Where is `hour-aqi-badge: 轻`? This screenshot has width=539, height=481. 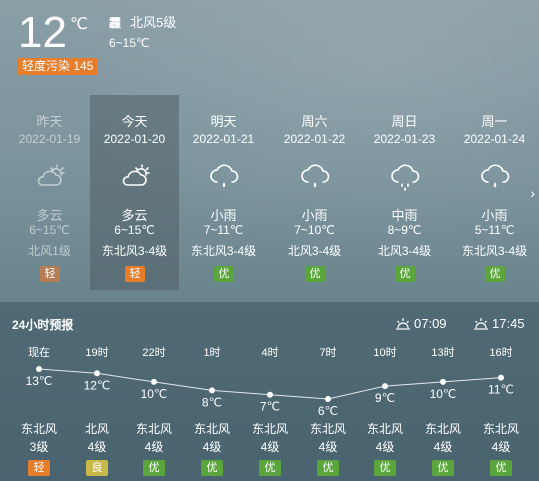
hour-aqi-badge: 轻 is located at coordinates (39, 468).